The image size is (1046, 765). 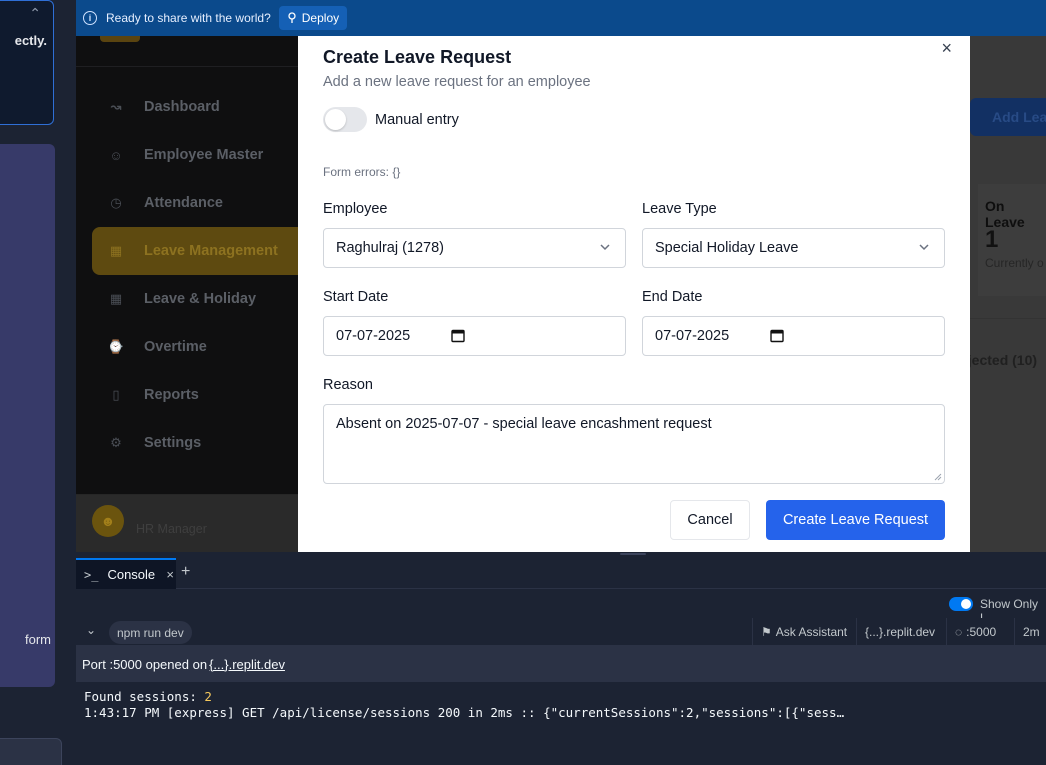 What do you see at coordinates (855, 520) in the screenshot?
I see `create-leave-request-button: Create Leave Request` at bounding box center [855, 520].